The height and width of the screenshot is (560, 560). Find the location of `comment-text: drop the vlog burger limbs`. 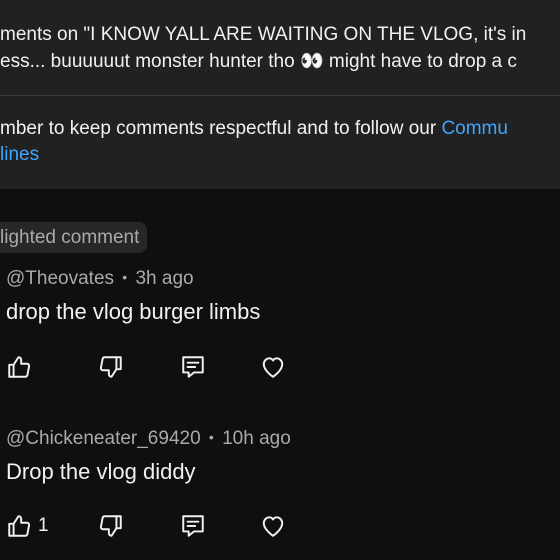

comment-text: drop the vlog burger limbs is located at coordinates (133, 311).